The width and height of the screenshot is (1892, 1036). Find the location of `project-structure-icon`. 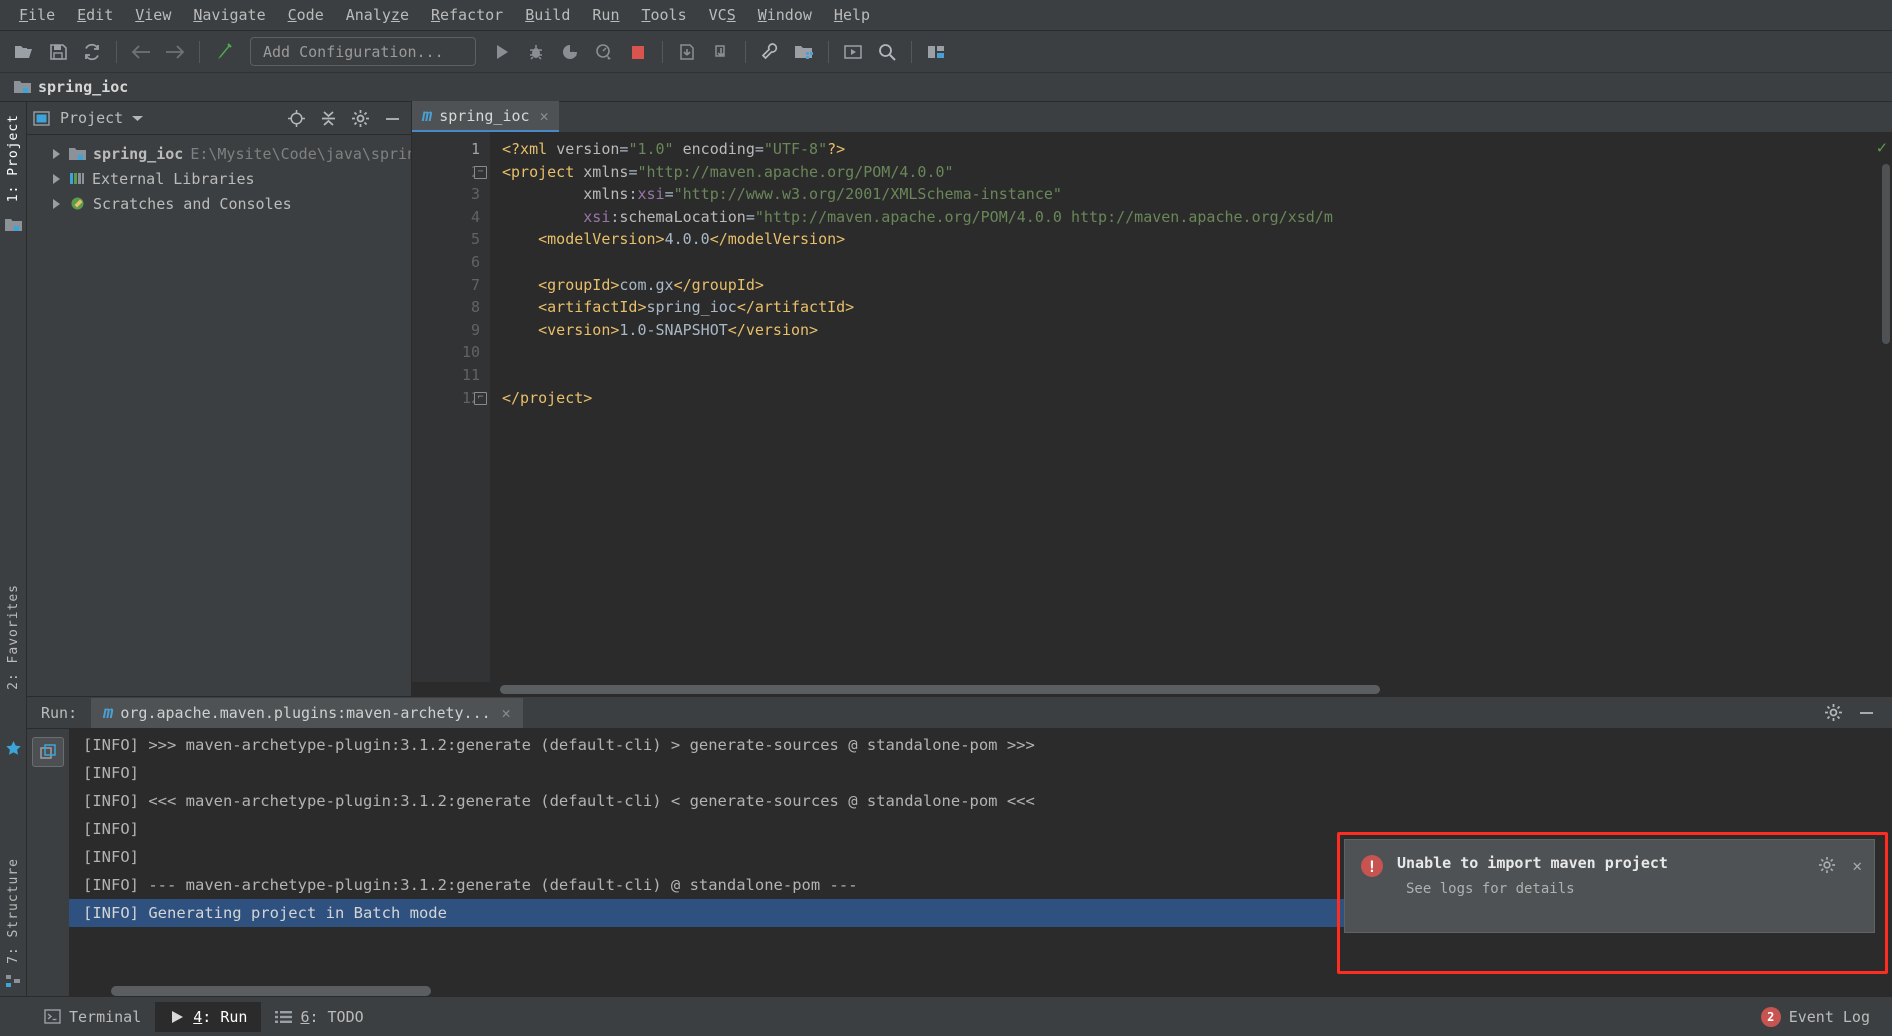

project-structure-icon is located at coordinates (804, 52).